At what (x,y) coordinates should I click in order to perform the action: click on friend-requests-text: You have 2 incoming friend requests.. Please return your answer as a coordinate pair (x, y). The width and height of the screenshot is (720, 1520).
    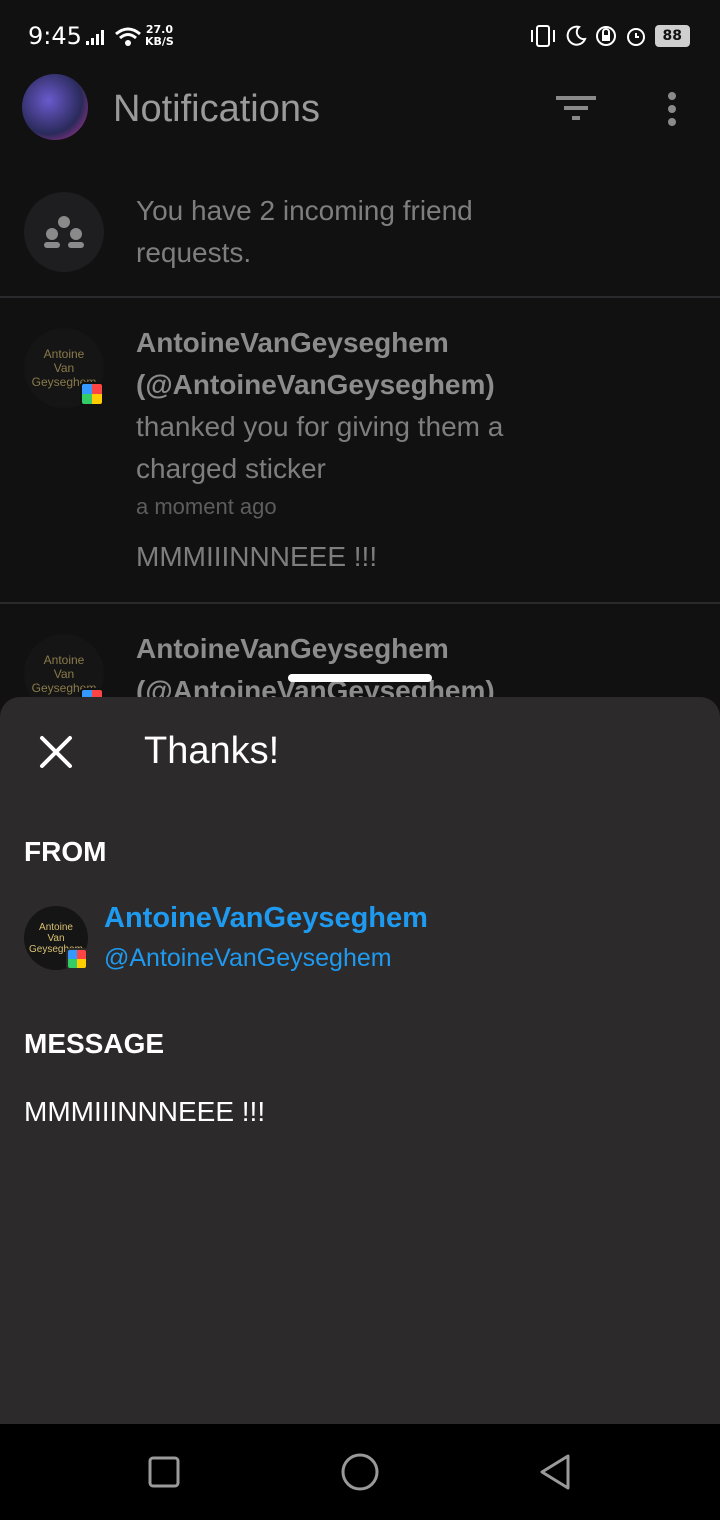
    Looking at the image, I should click on (304, 232).